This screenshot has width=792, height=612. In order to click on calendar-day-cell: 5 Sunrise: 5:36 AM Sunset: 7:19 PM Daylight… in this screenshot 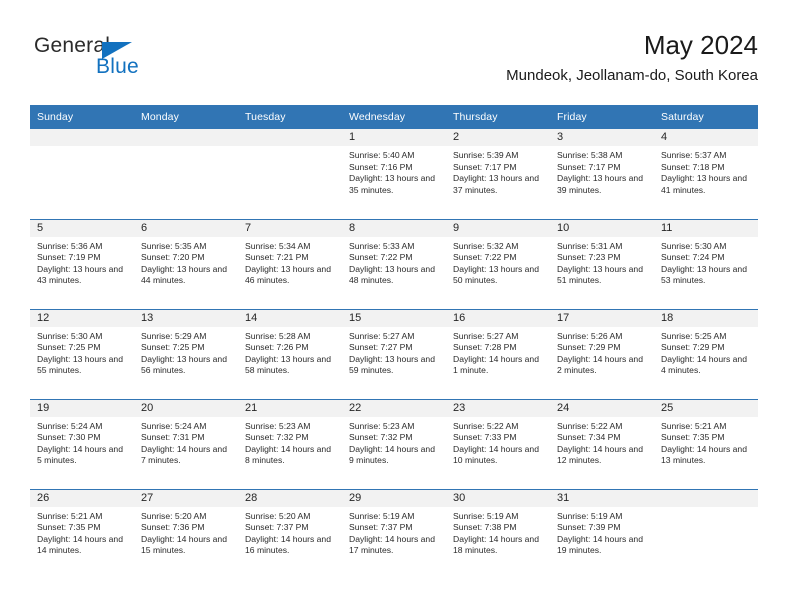, I will do `click(82, 263)`.